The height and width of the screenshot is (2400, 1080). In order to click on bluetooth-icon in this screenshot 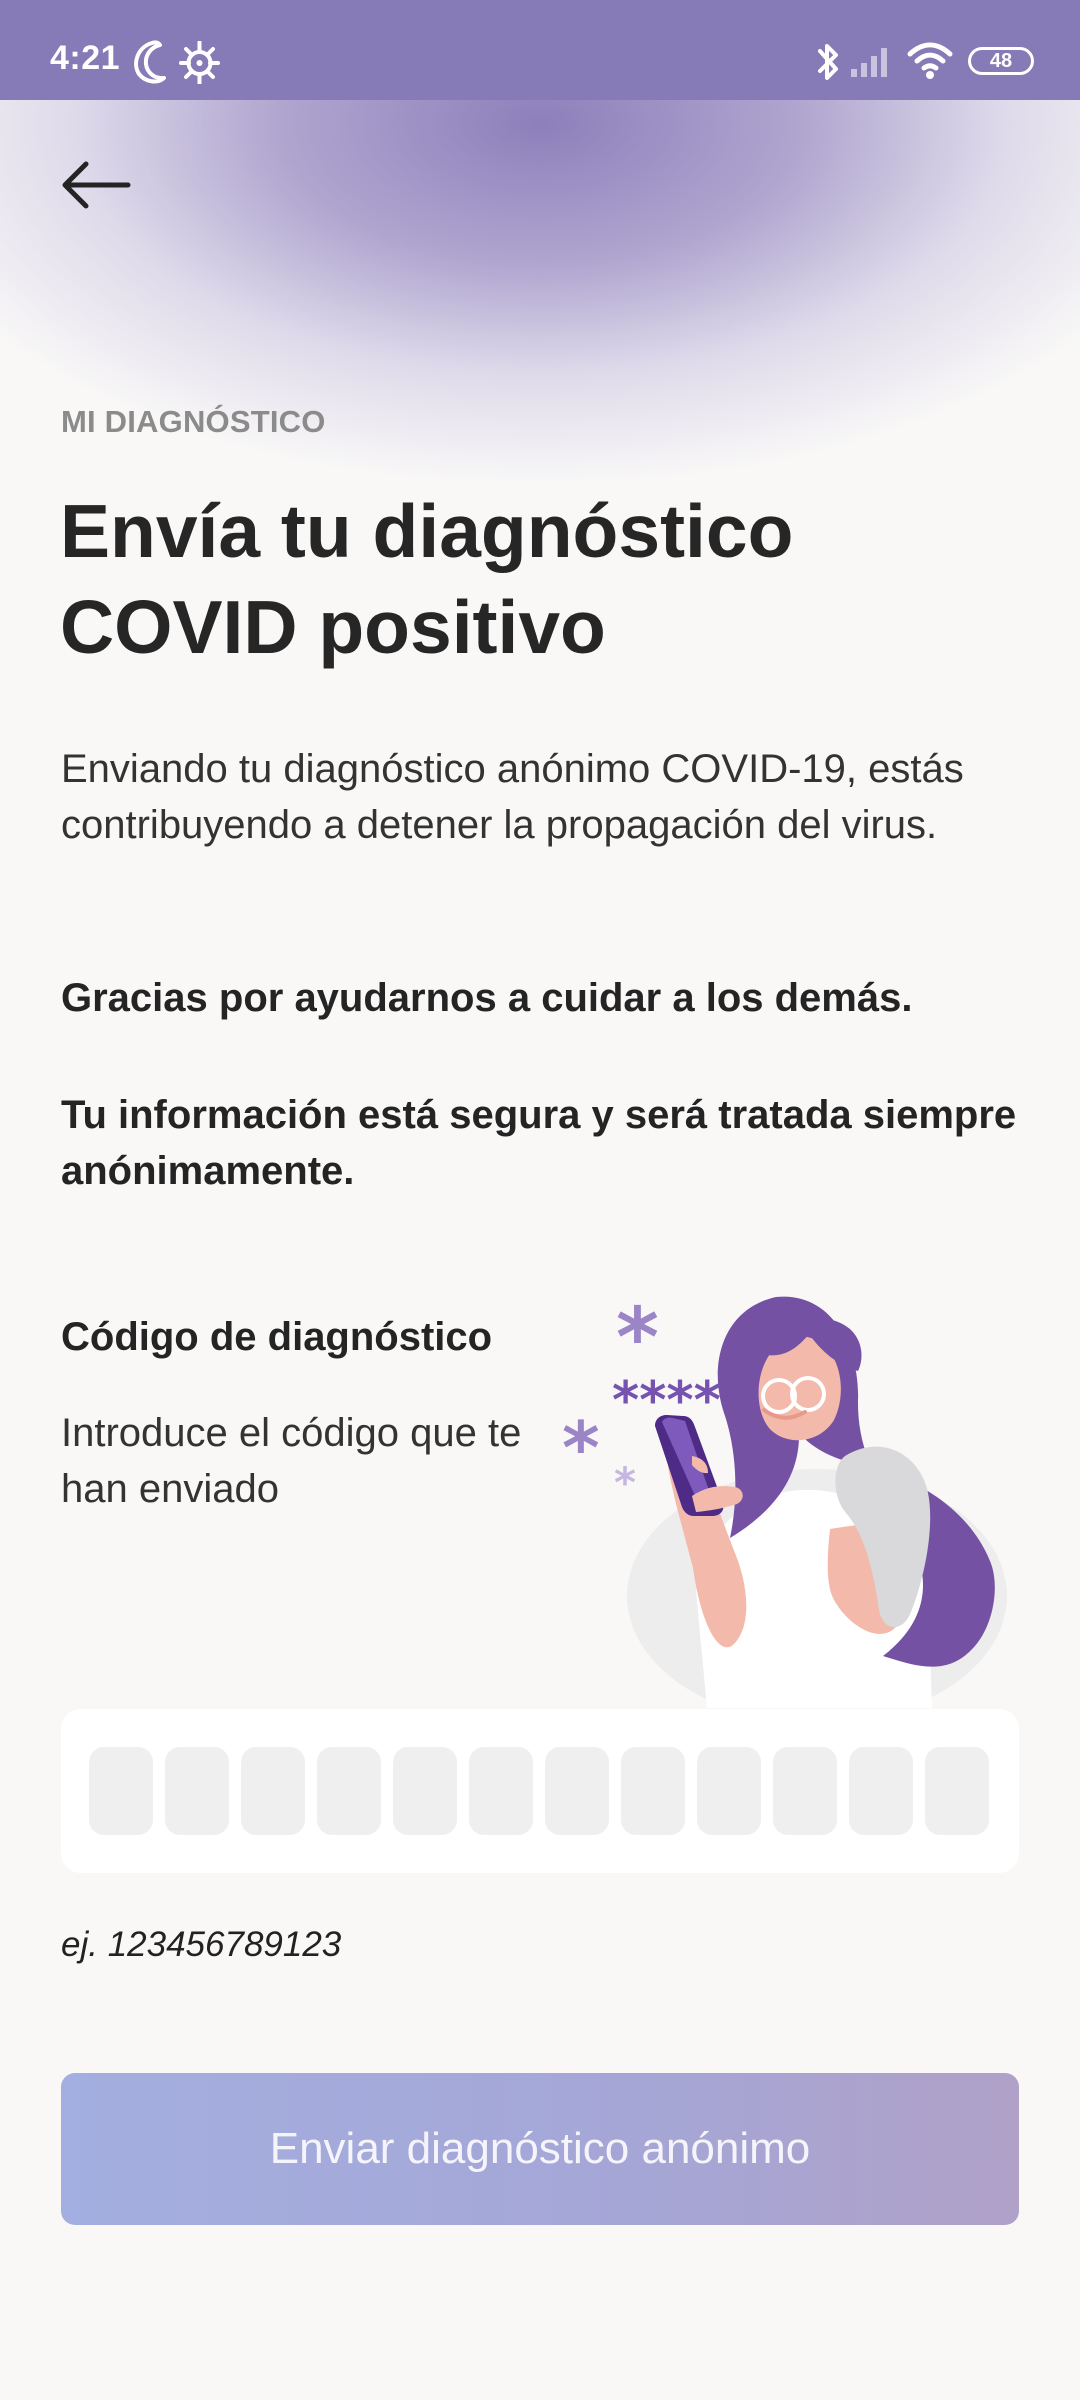, I will do `click(829, 64)`.